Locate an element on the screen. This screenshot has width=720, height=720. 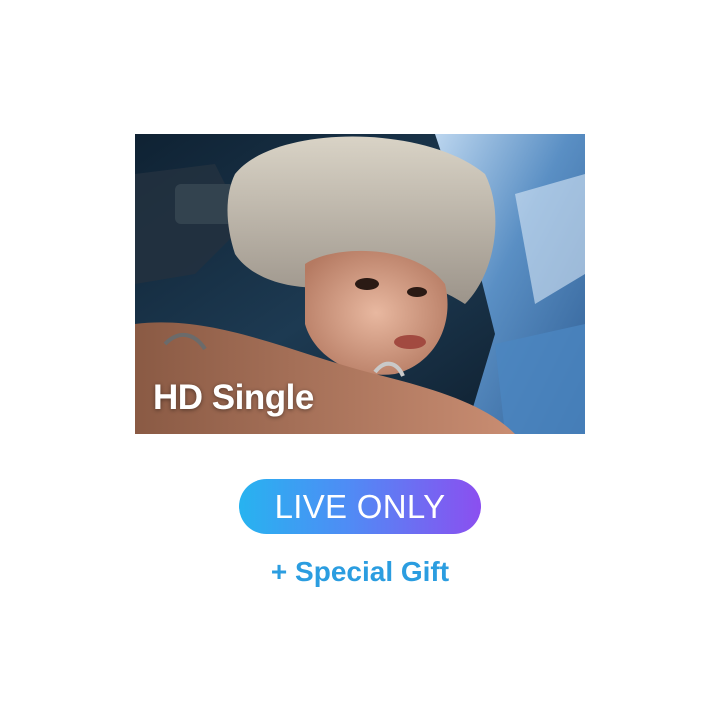
live-only-badge: LIVE ONLY is located at coordinates (360, 506).